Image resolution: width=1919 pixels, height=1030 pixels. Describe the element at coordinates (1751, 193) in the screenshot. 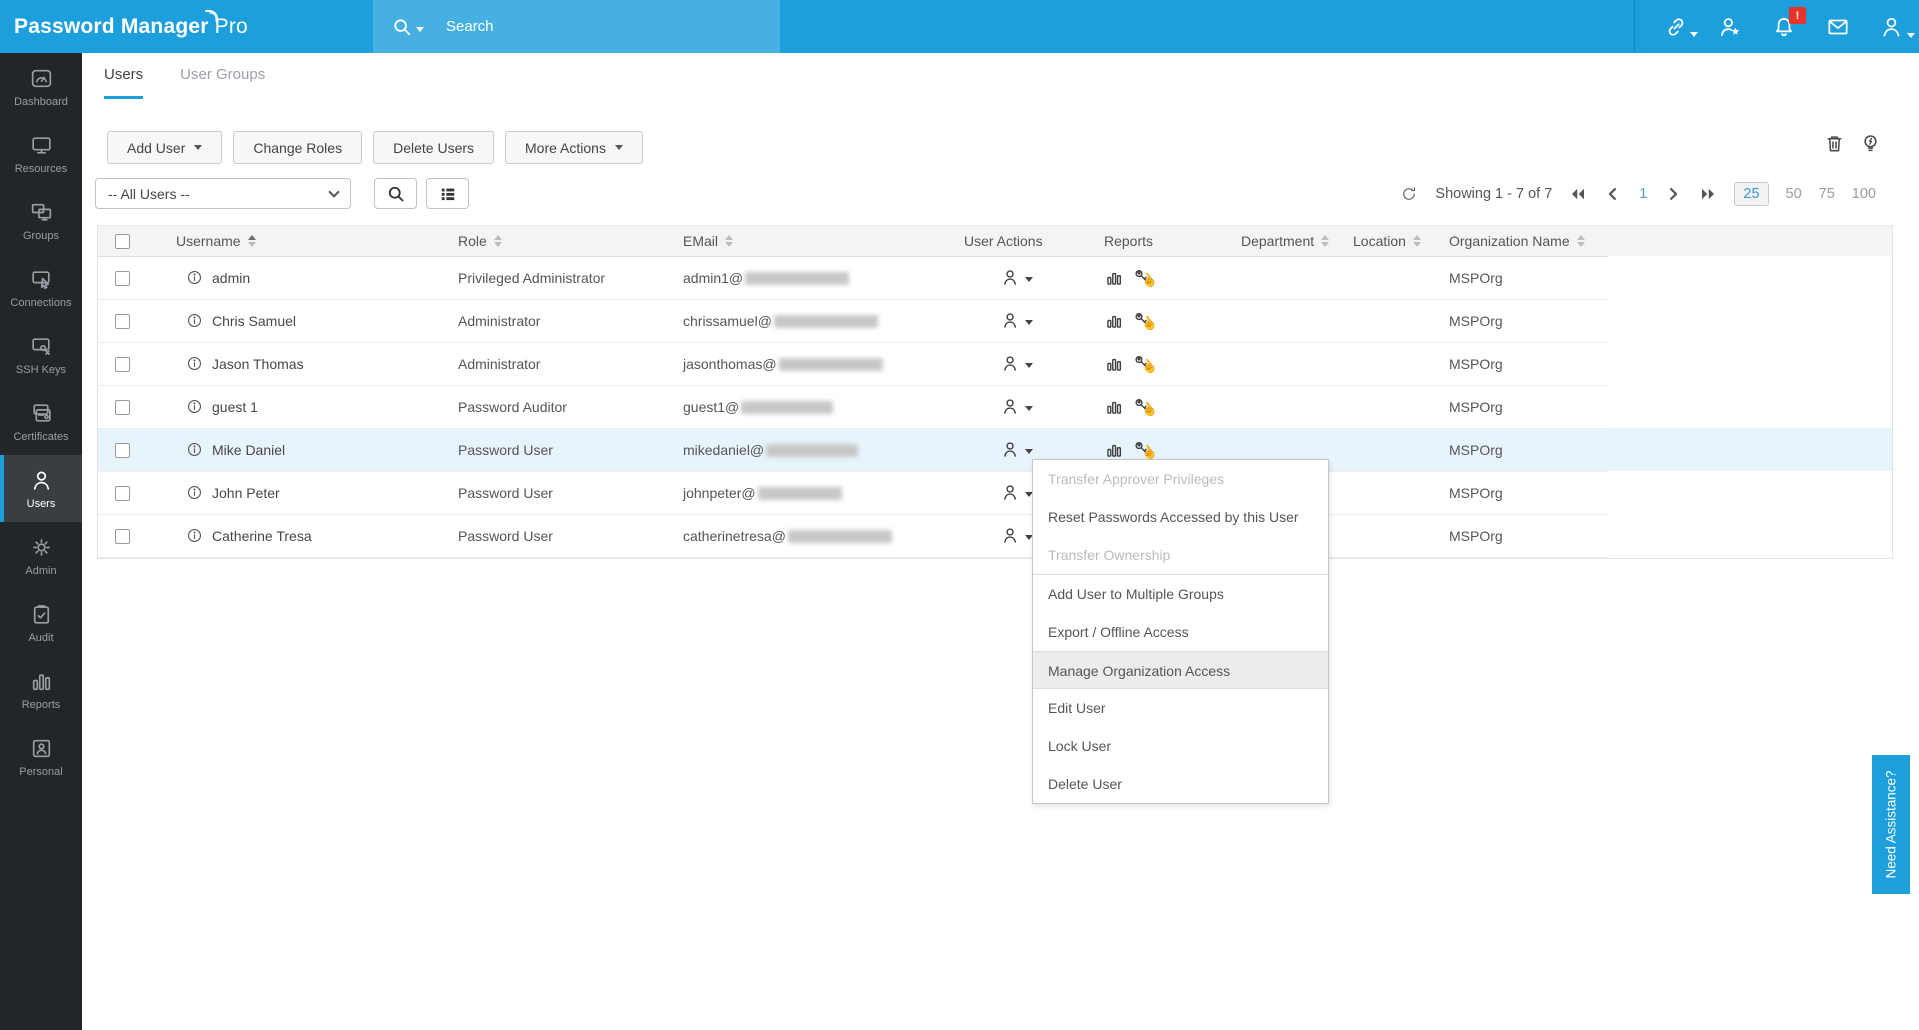

I see `page-size-25: 25` at that location.